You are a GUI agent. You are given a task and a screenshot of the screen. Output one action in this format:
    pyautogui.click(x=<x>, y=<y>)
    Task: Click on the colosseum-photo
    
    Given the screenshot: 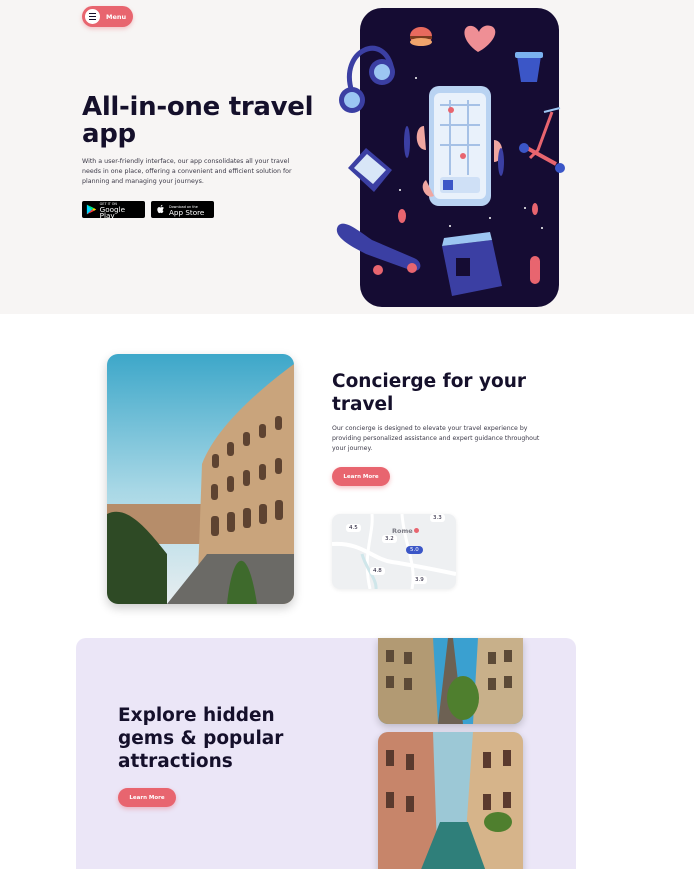 What is the action you would take?
    pyautogui.click(x=200, y=479)
    